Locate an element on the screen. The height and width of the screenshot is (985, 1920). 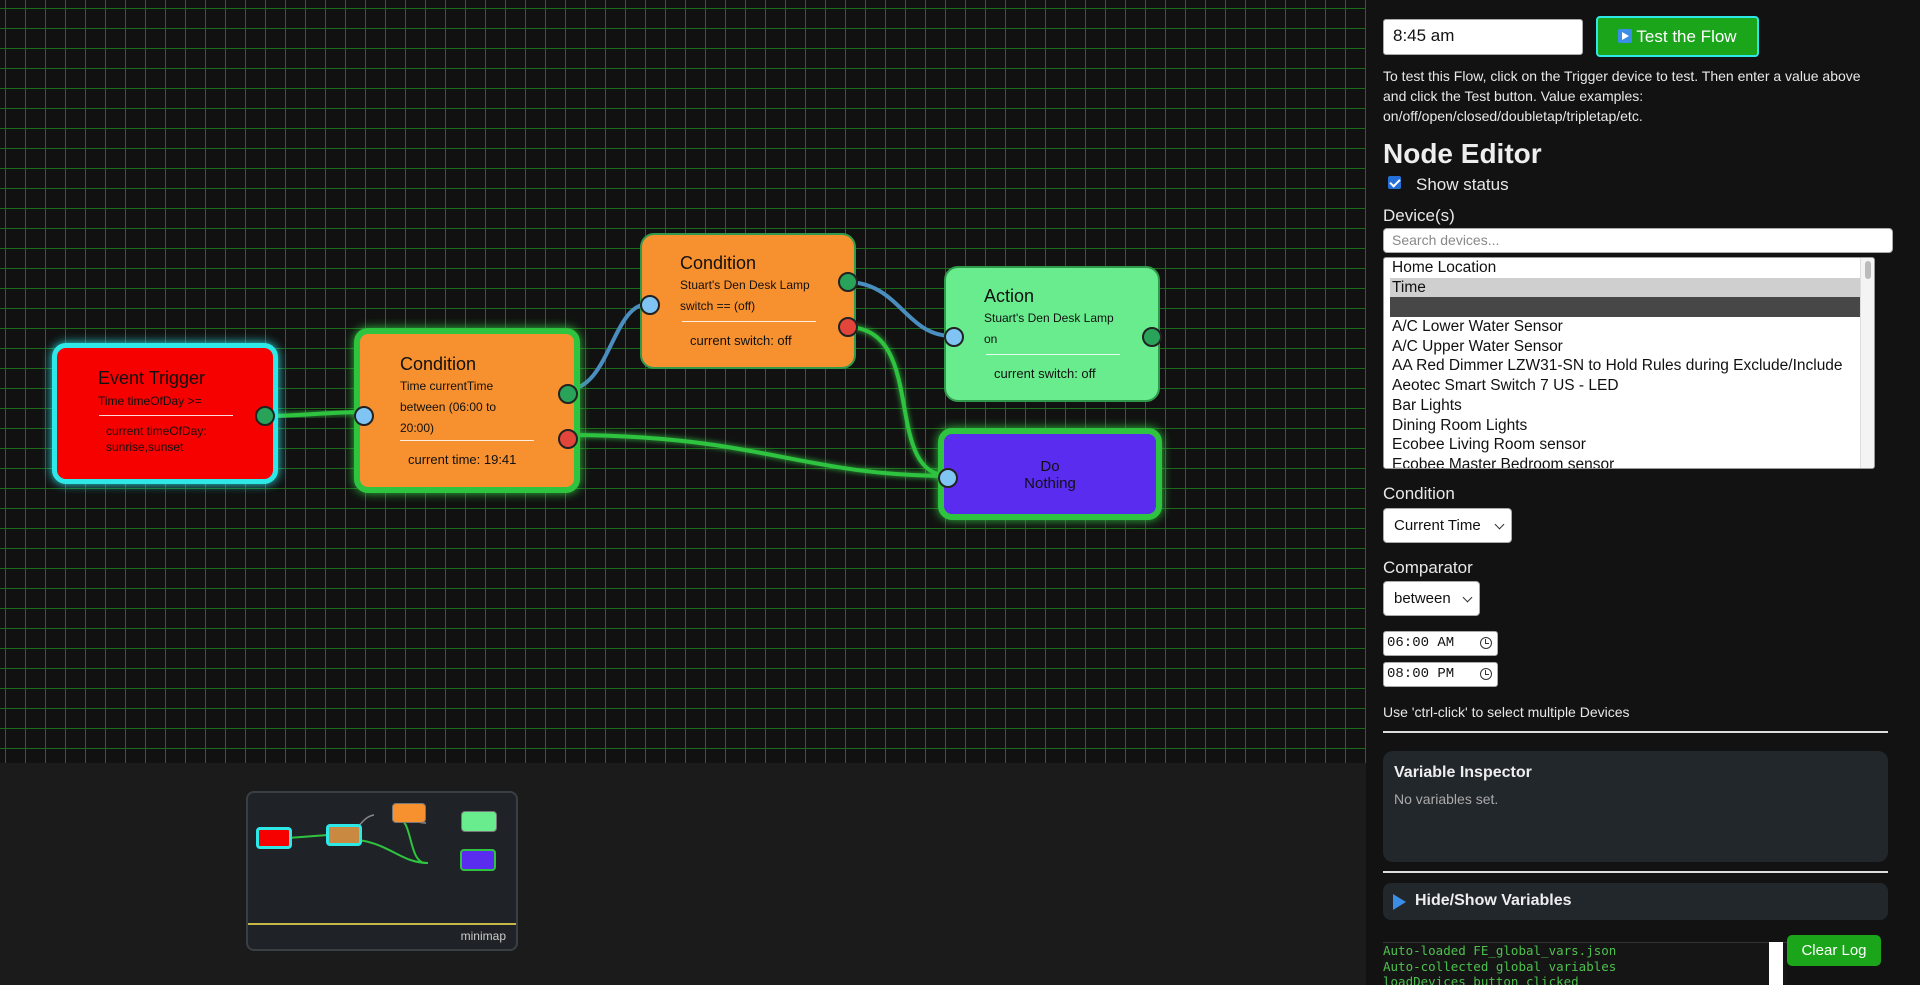
test-flow-button: Test the Flow is located at coordinates (1677, 36).